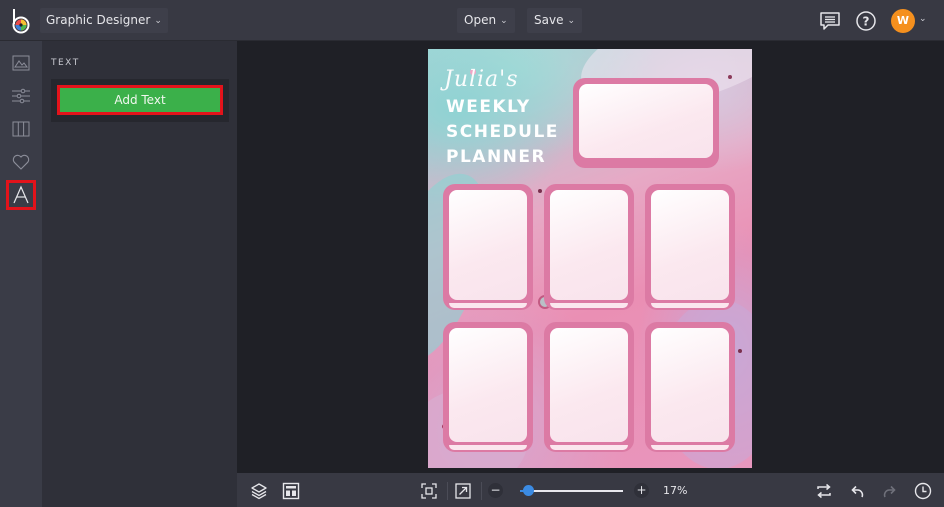 This screenshot has height=507, width=944. What do you see at coordinates (496, 157) in the screenshot?
I see `design-title-line: PLANNER` at bounding box center [496, 157].